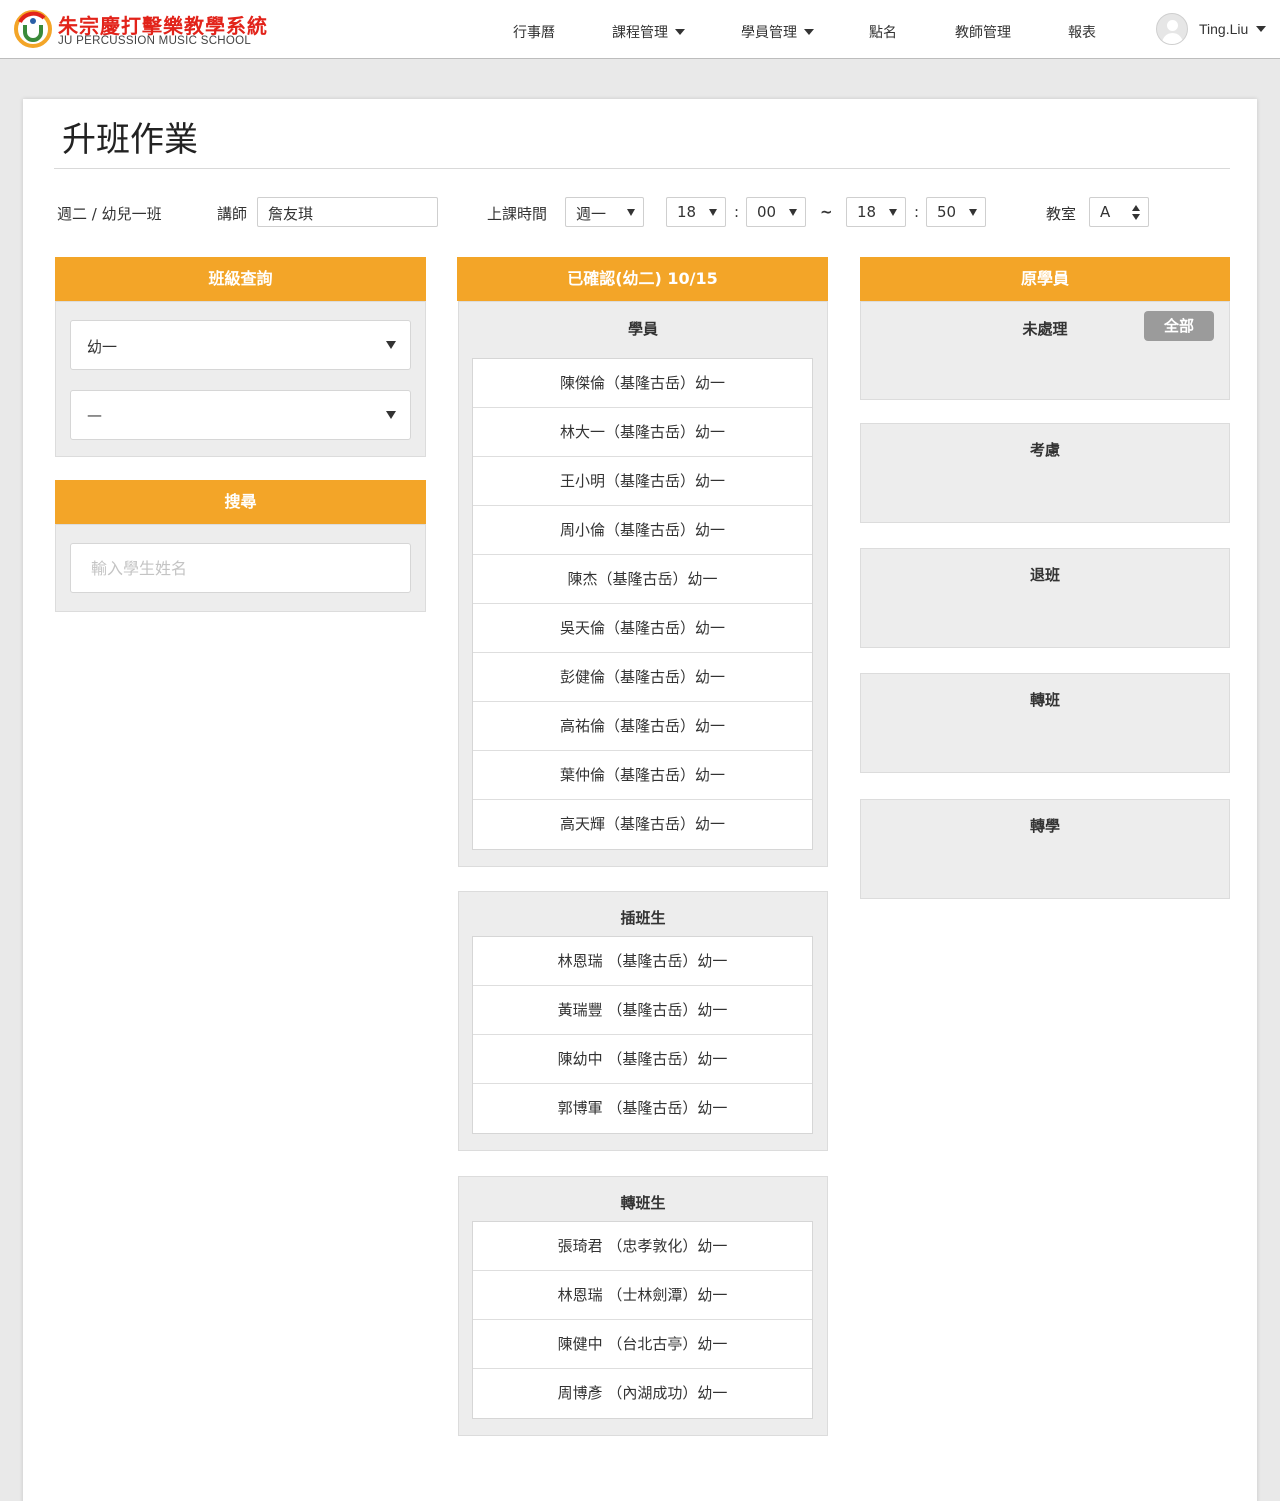  Describe the element at coordinates (1172, 29) in the screenshot. I see `user-avatar-icon` at that location.